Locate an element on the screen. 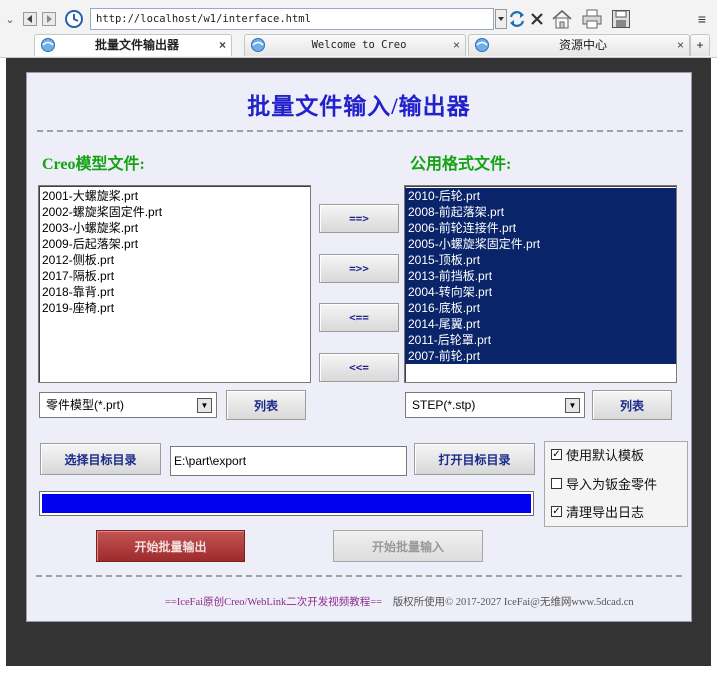 This screenshot has height=673, width=717. list-item: 2016-底板.prt is located at coordinates (540, 308).